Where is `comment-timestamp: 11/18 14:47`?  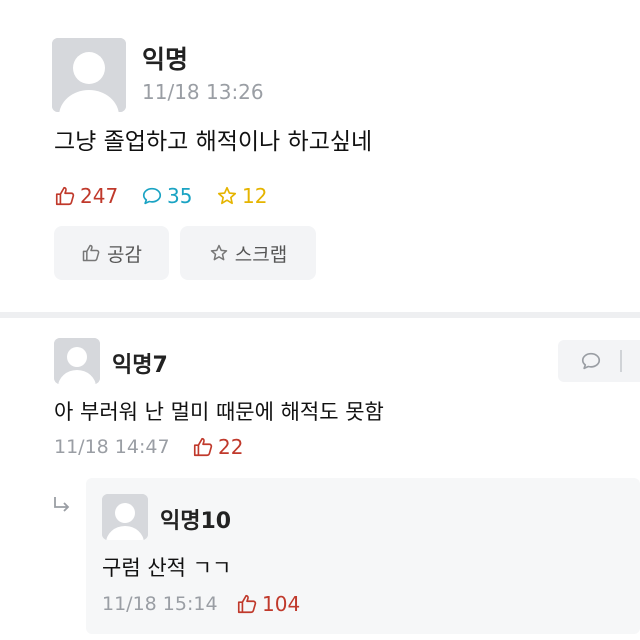
comment-timestamp: 11/18 14:47 is located at coordinates (112, 447).